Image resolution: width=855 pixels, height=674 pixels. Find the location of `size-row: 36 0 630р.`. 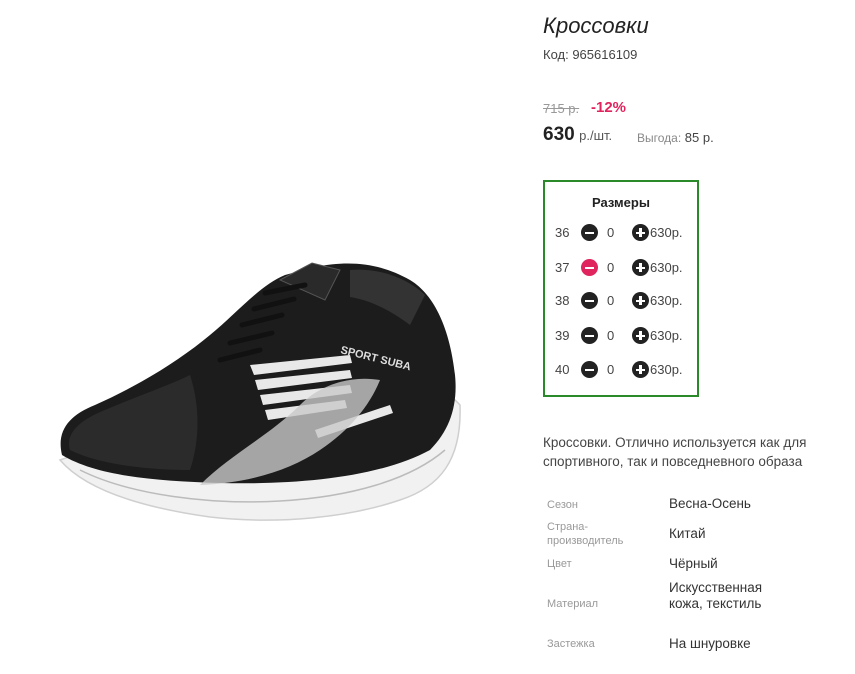

size-row: 36 0 630р. is located at coordinates (621, 233).